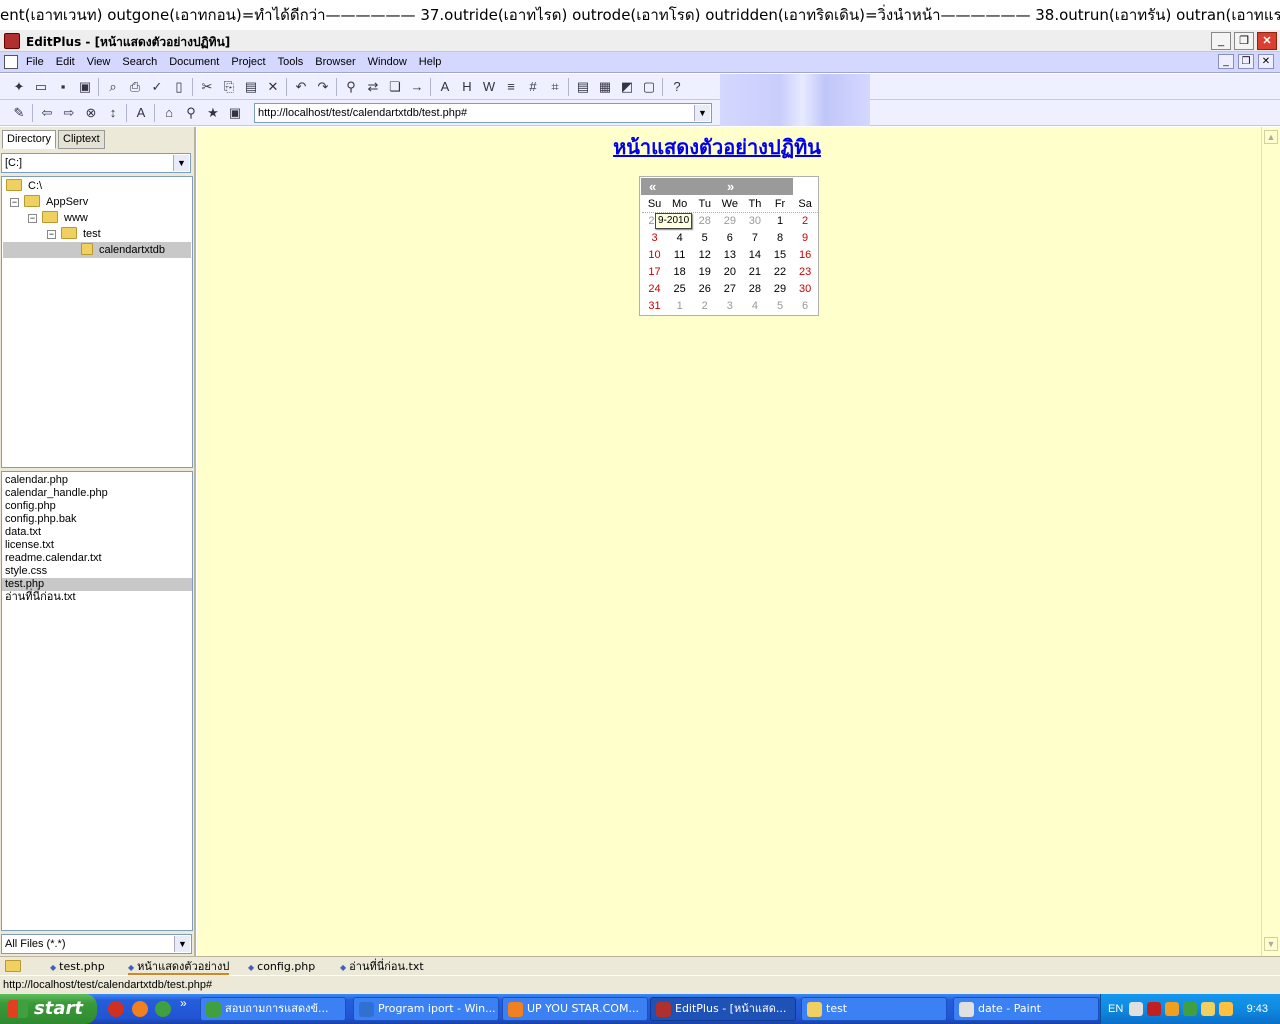  I want to click on stop-icon: ⊗, so click(91, 113).